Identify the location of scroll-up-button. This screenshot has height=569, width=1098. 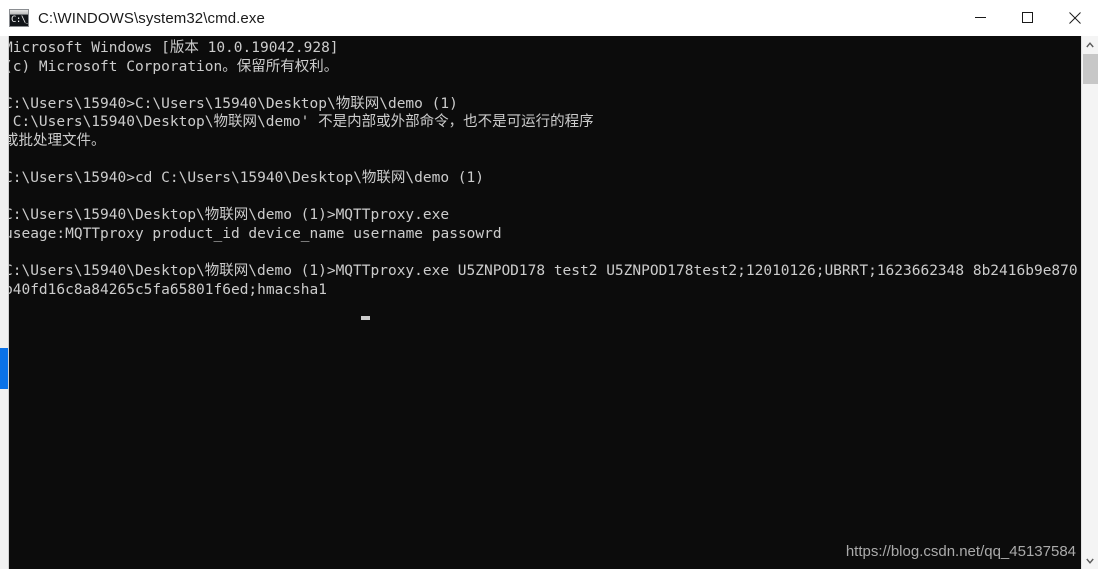
(1090, 44).